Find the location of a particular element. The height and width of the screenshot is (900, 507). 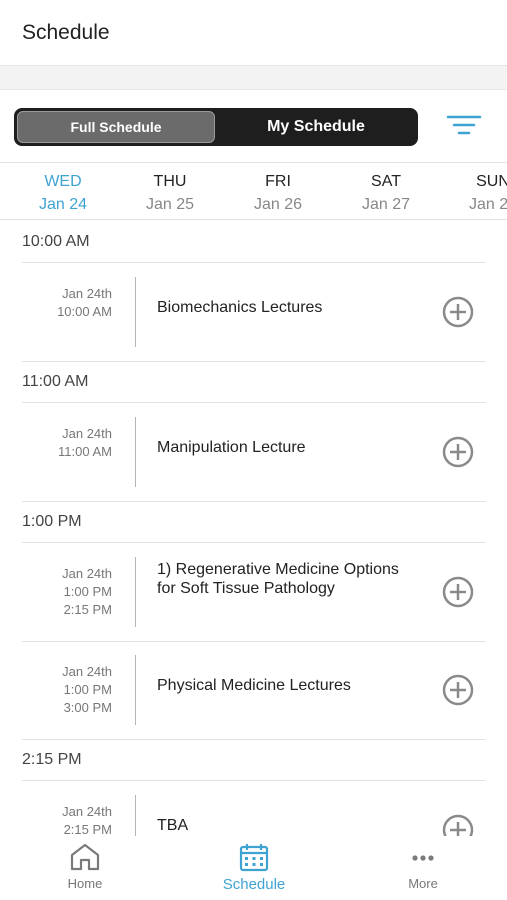

day-tab-thu: THU Jan 25 is located at coordinates (170, 193).